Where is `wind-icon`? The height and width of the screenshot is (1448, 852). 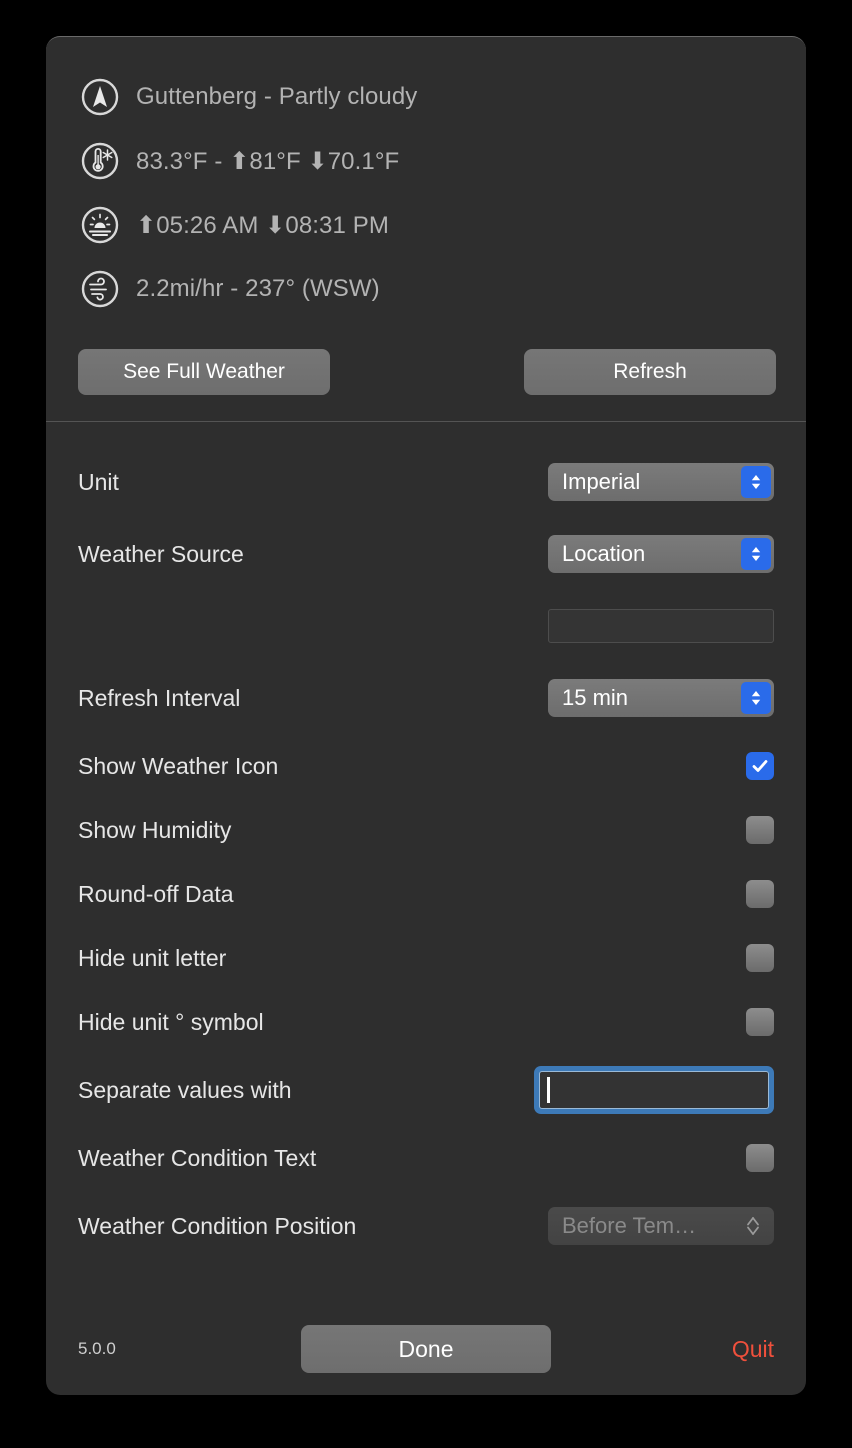
wind-icon is located at coordinates (100, 289).